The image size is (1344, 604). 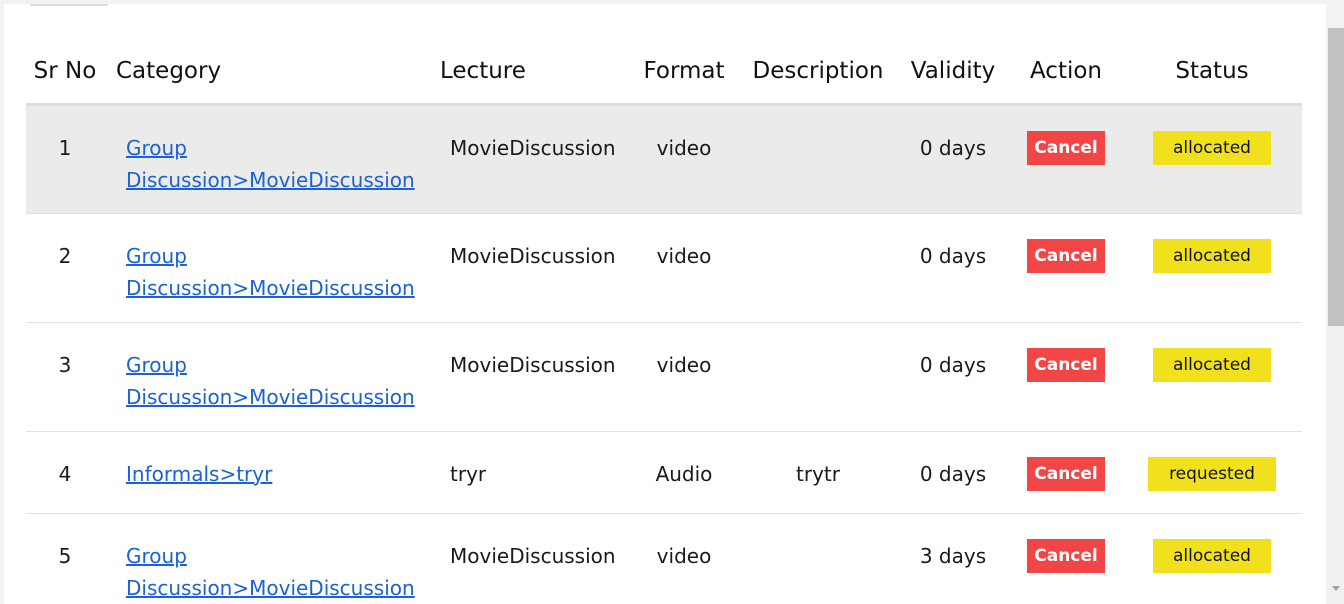 I want to click on row-sr-no: 1, so click(x=65, y=159).